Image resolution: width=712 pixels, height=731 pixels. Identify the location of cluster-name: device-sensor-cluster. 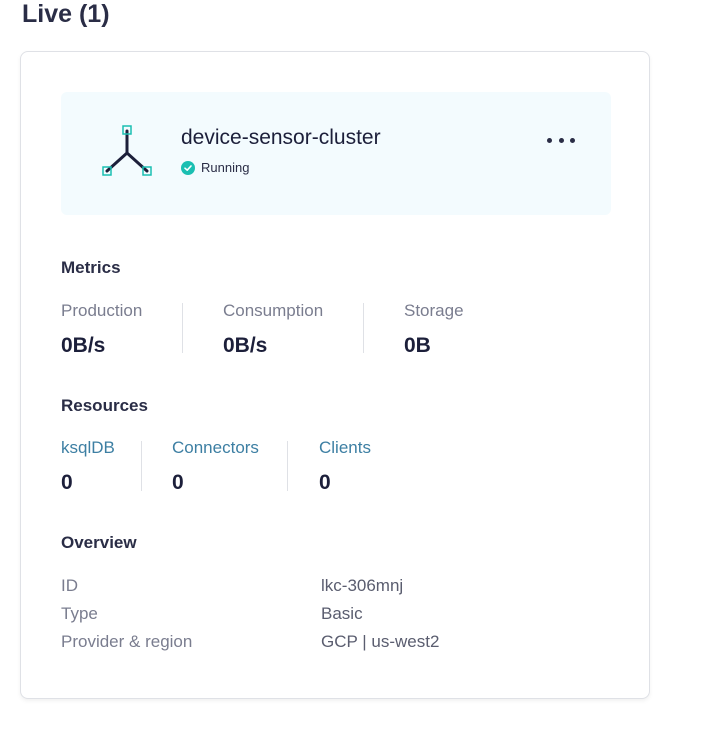
(281, 138).